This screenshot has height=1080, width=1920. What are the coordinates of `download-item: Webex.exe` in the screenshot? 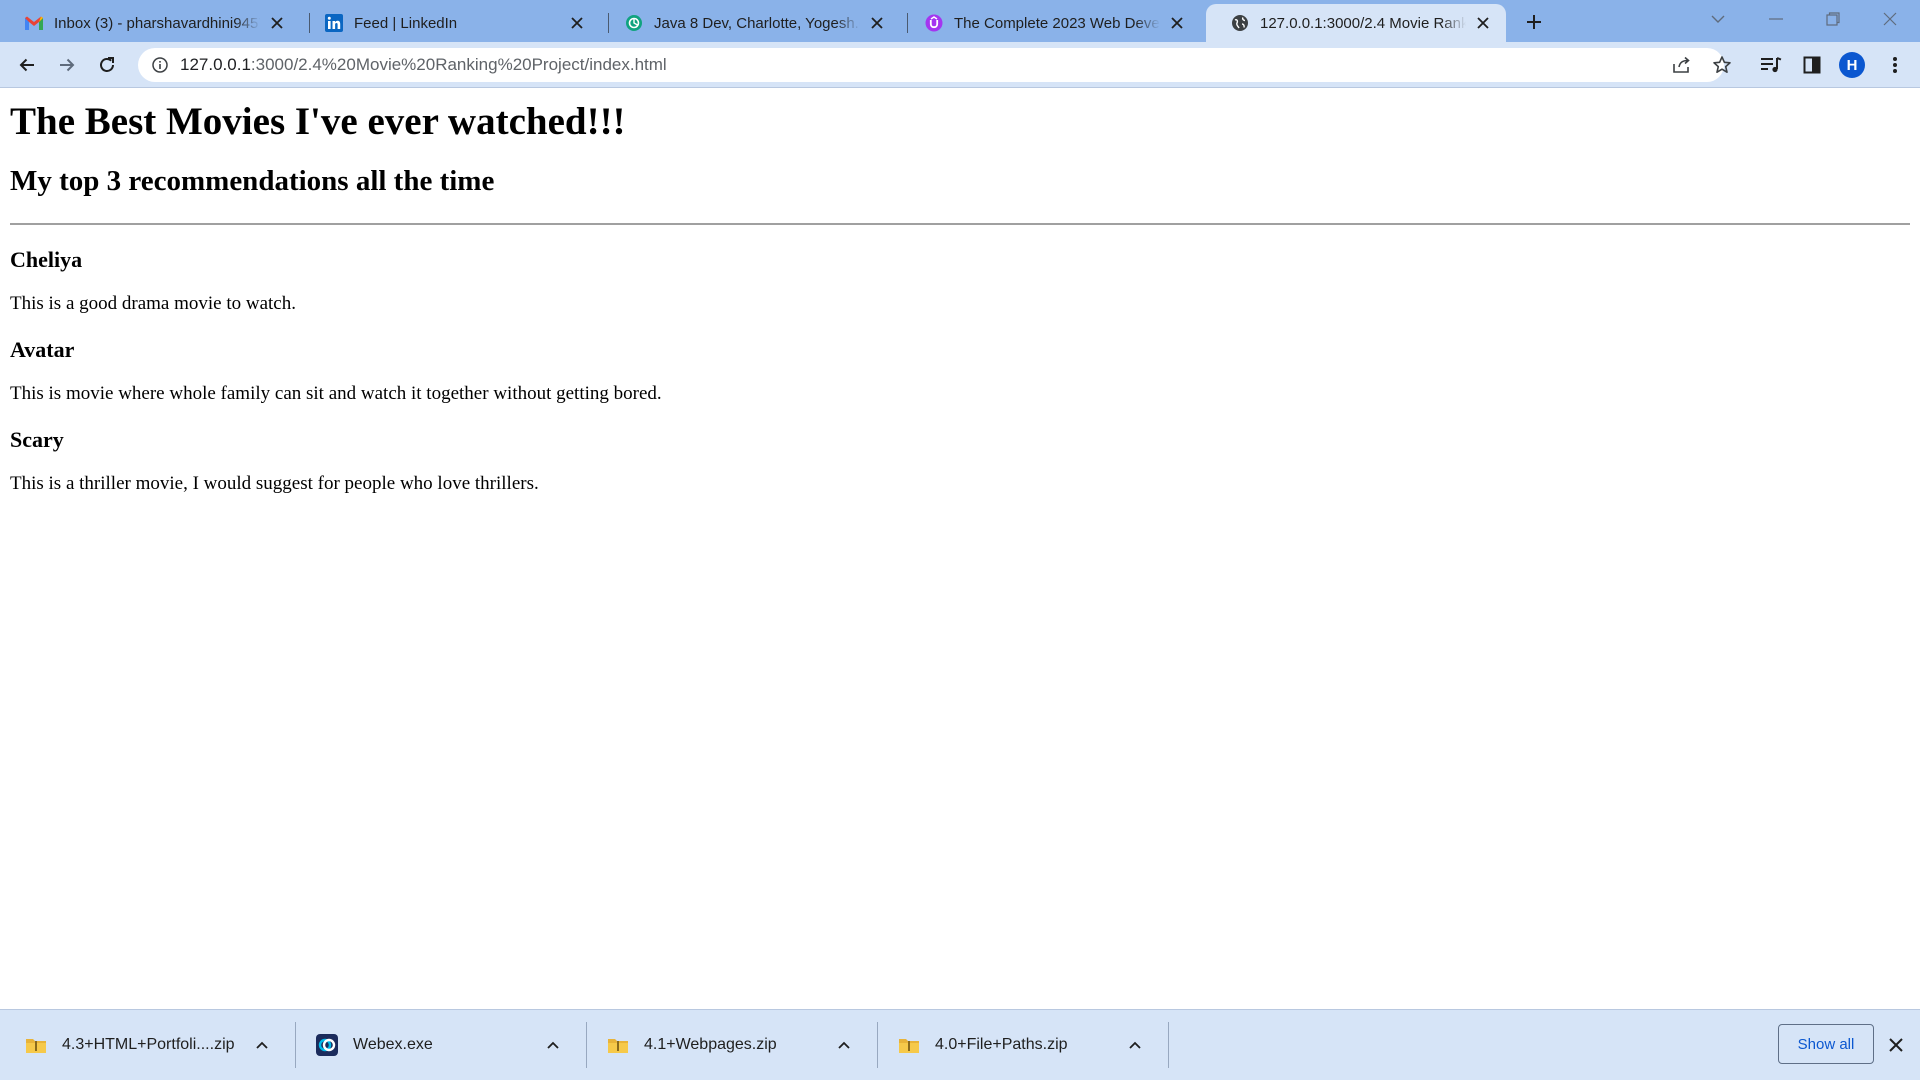 It's located at (436, 1045).